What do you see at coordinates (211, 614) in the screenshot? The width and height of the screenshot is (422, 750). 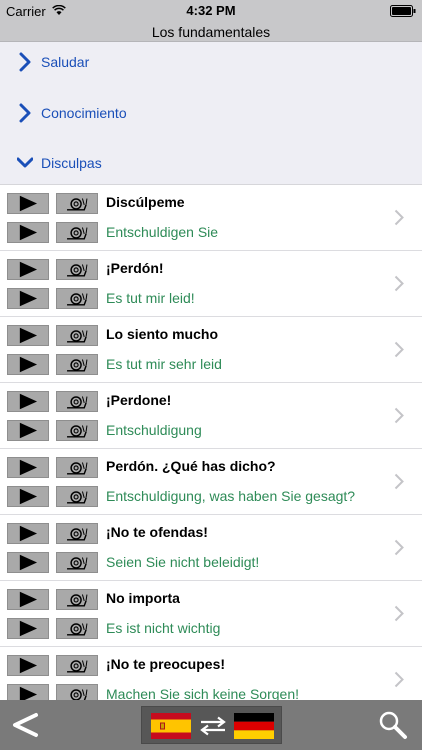 I see `phrase-row: No importa Es ist nicht wichtig` at bounding box center [211, 614].